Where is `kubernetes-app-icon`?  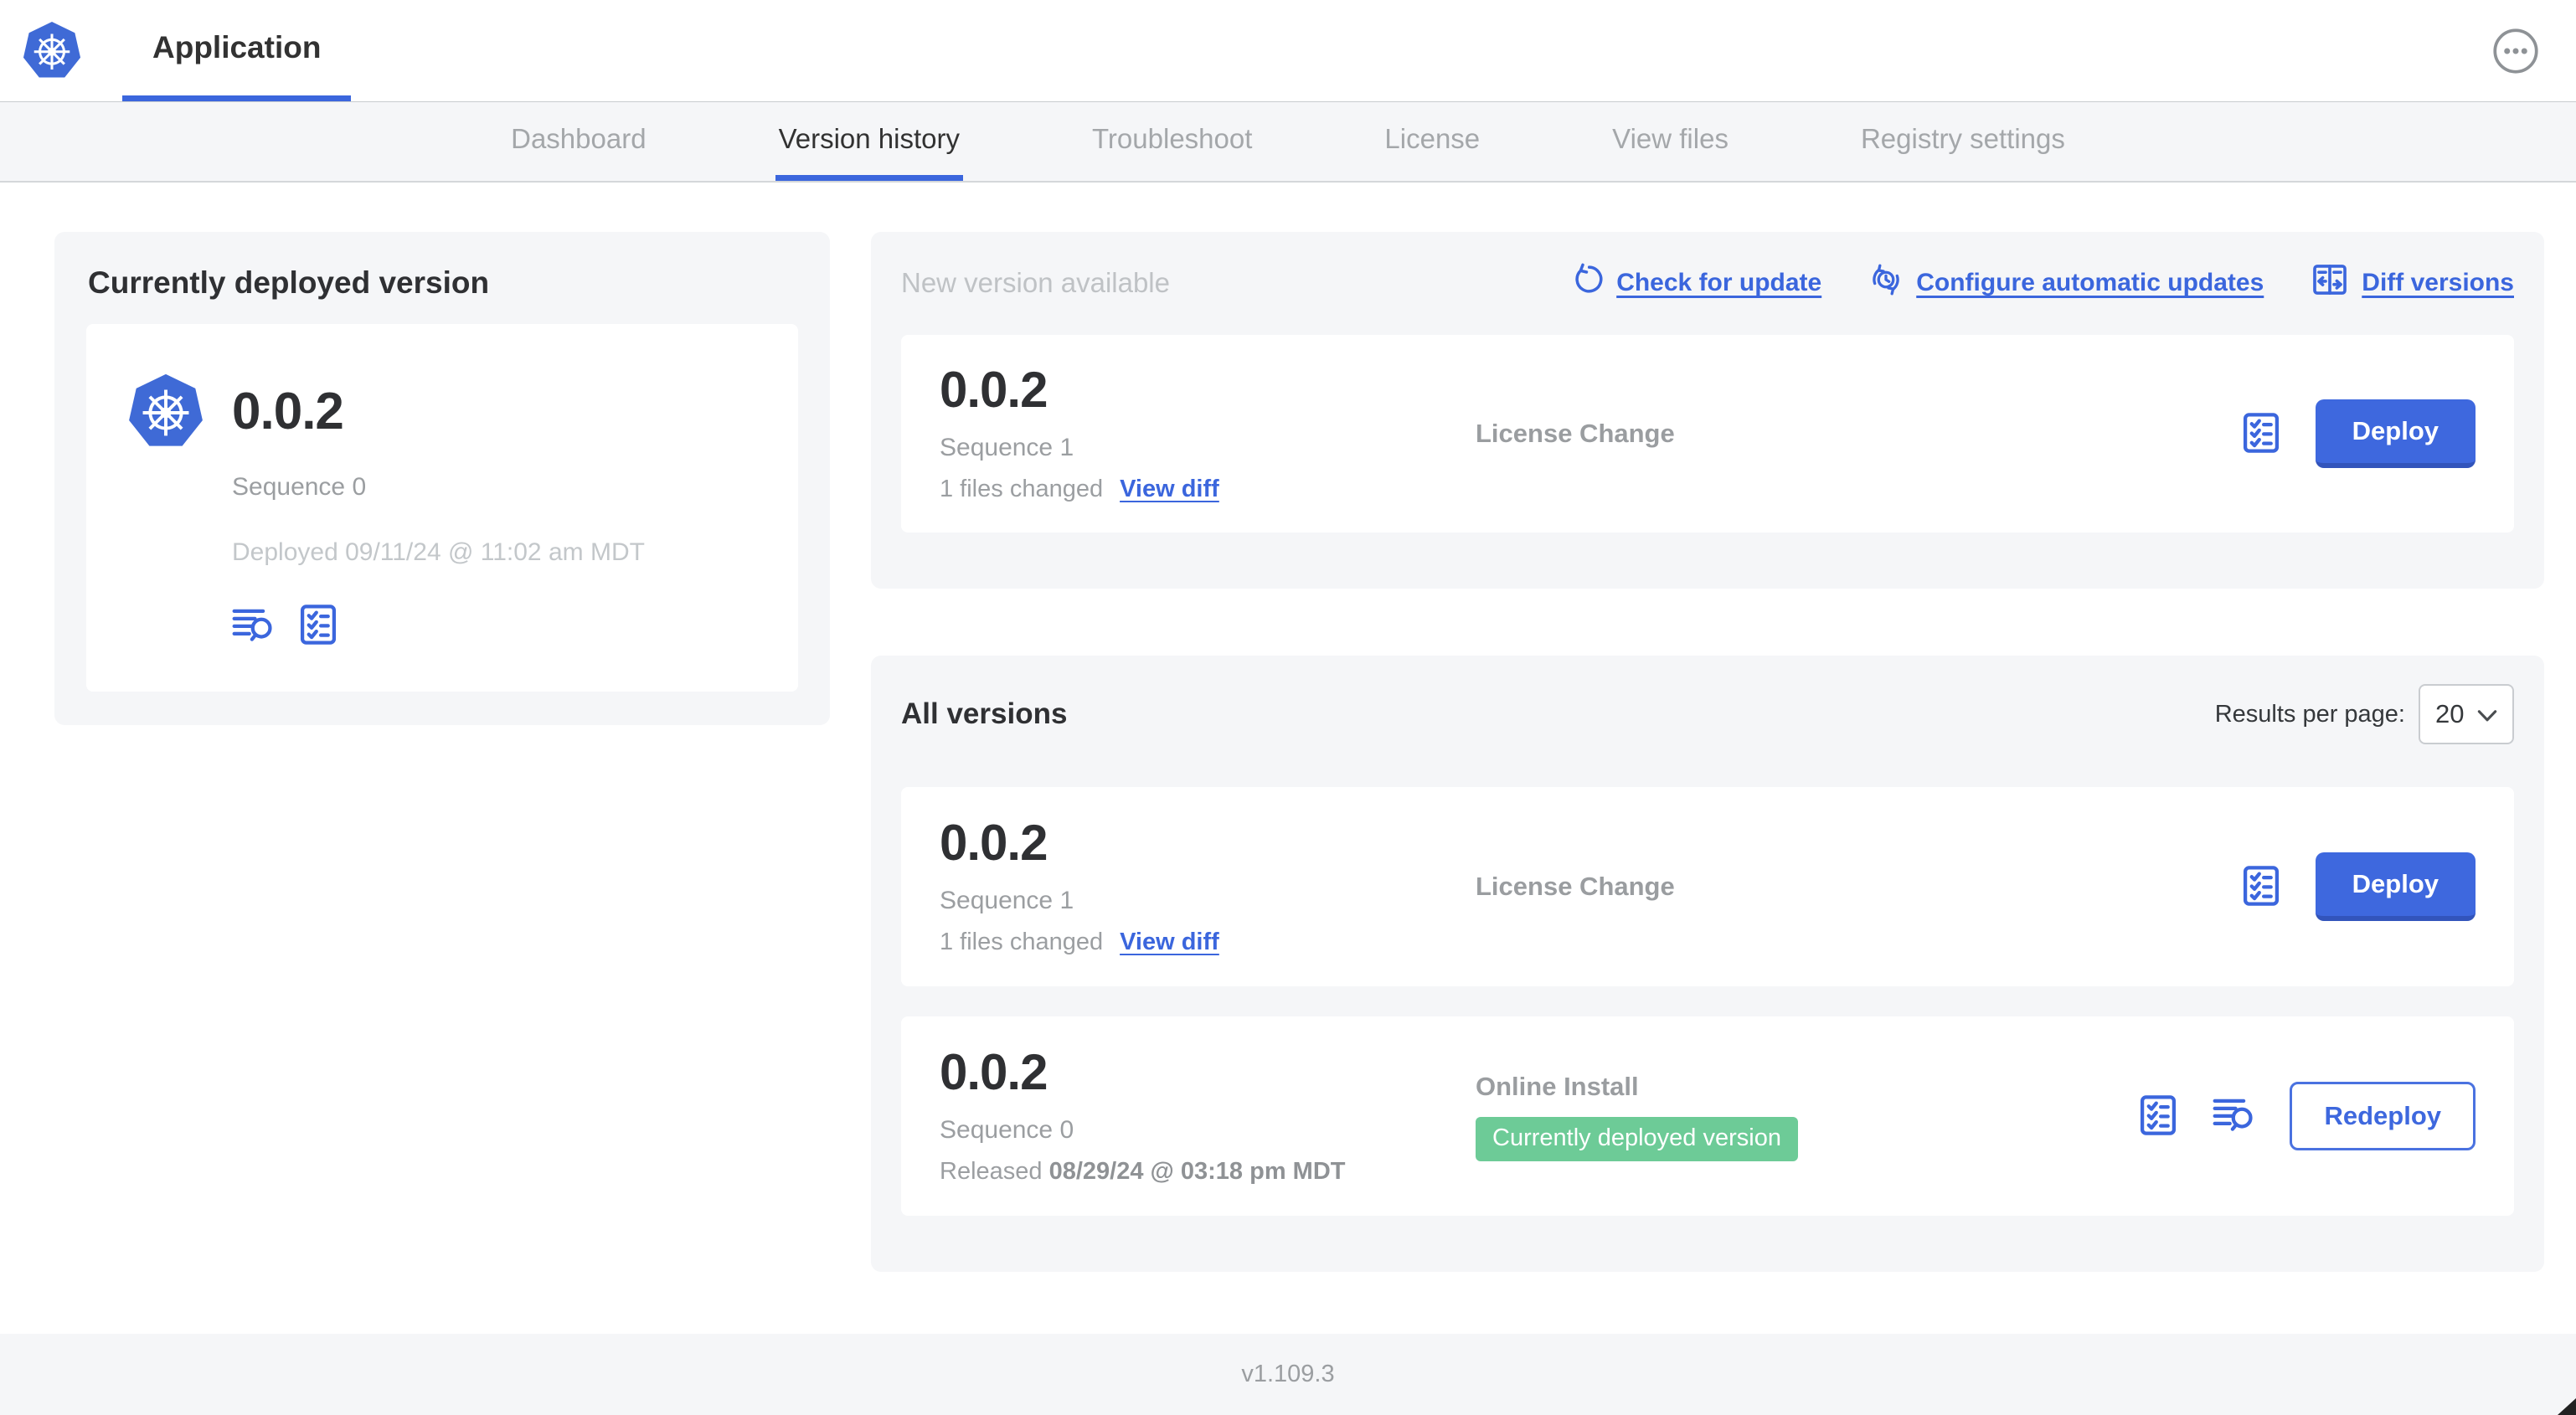 kubernetes-app-icon is located at coordinates (166, 412).